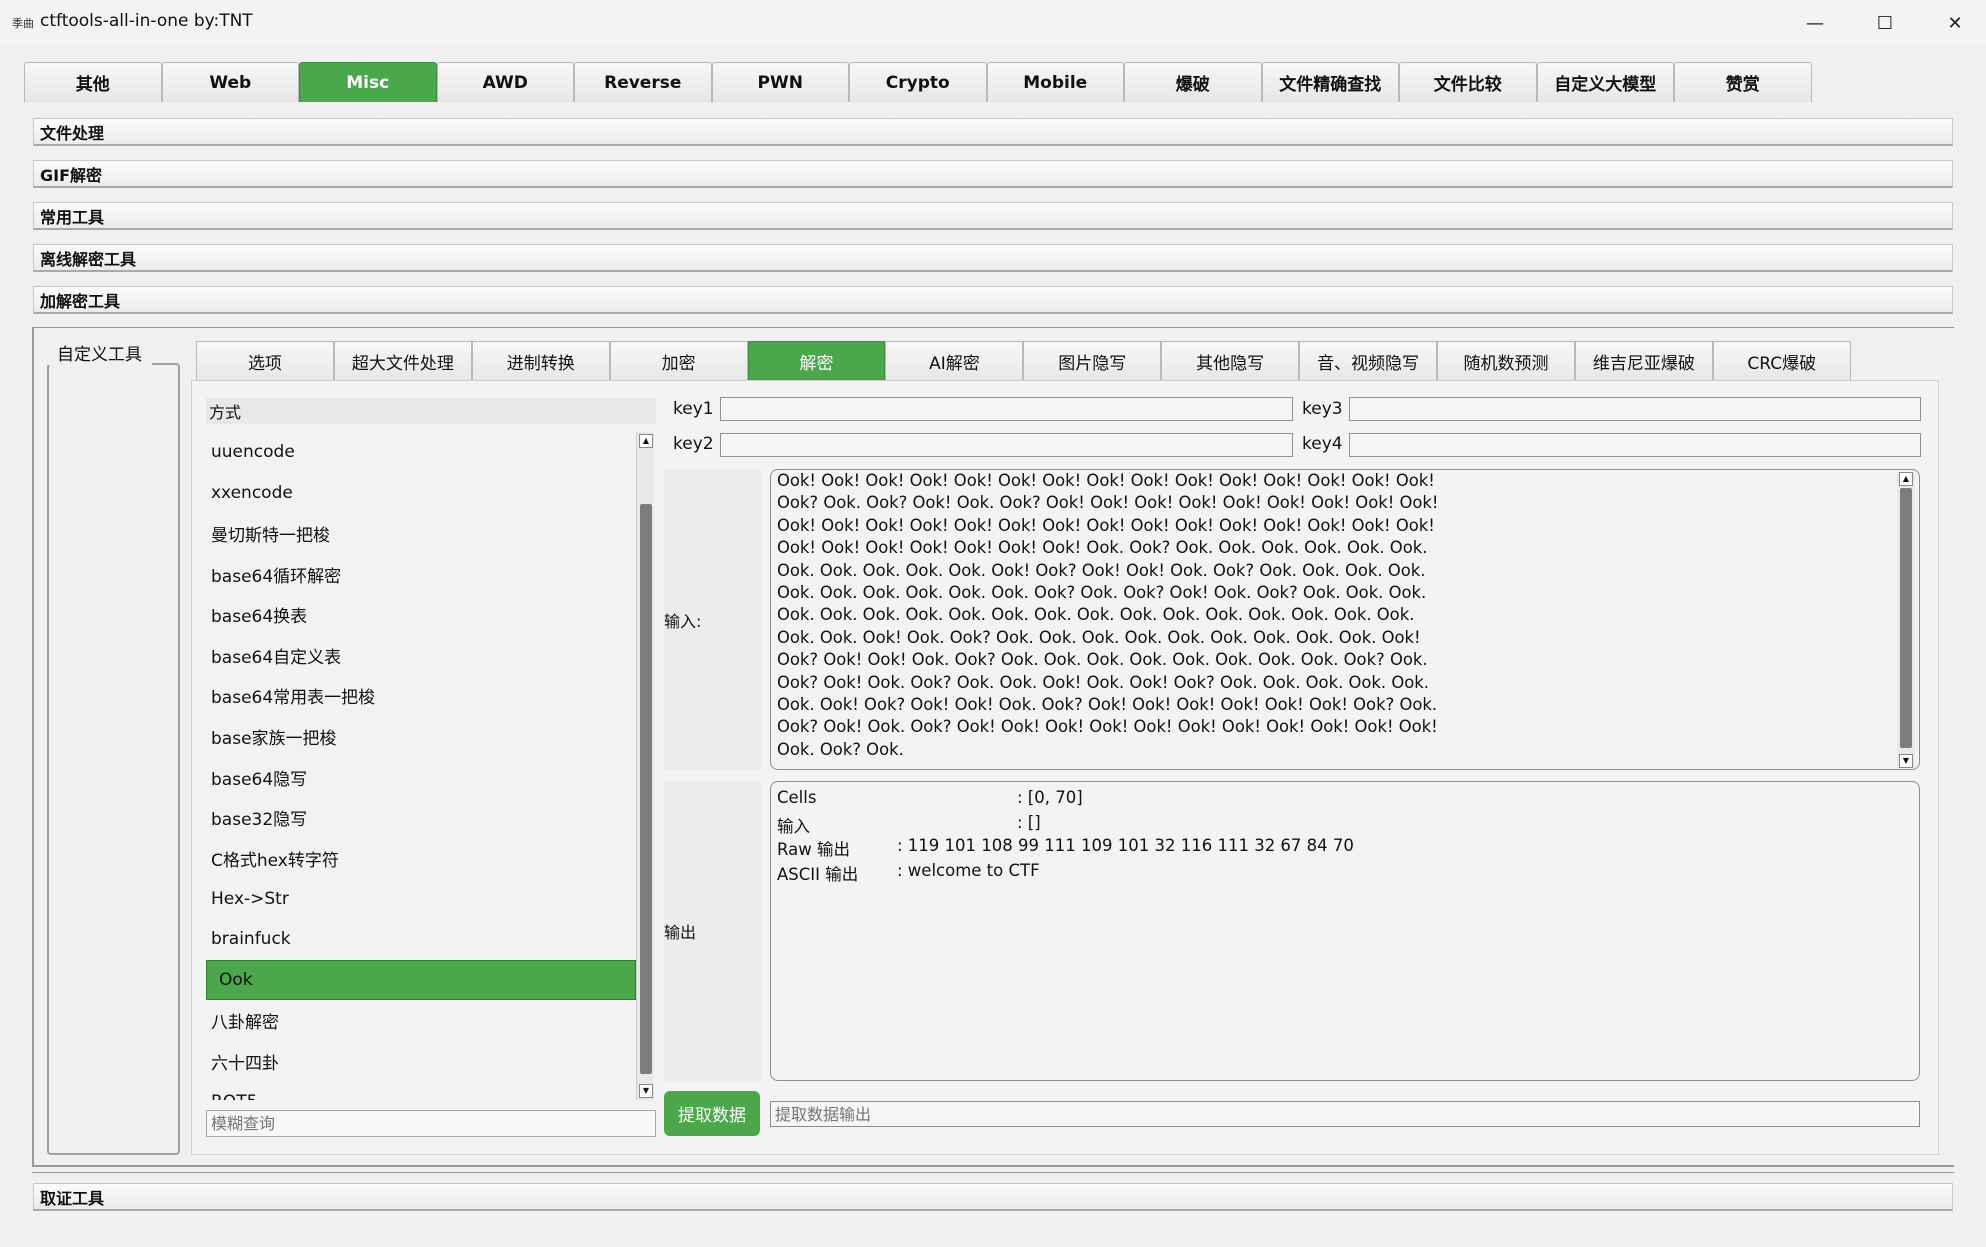 The height and width of the screenshot is (1247, 1986). Describe the element at coordinates (421, 1091) in the screenshot. I see `method-item: ROT5` at that location.